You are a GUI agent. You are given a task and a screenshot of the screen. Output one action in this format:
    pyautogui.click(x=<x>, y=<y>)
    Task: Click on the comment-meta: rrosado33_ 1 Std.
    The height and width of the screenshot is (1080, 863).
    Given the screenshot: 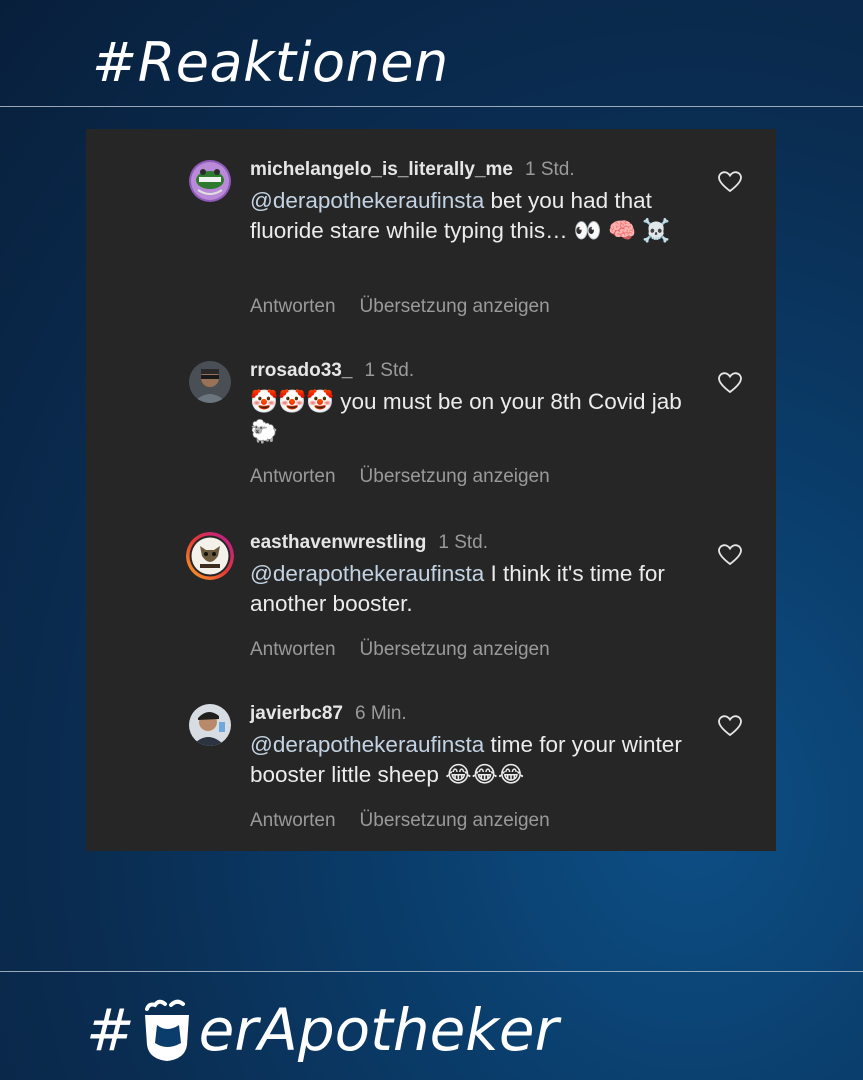 What is the action you would take?
    pyautogui.click(x=332, y=371)
    